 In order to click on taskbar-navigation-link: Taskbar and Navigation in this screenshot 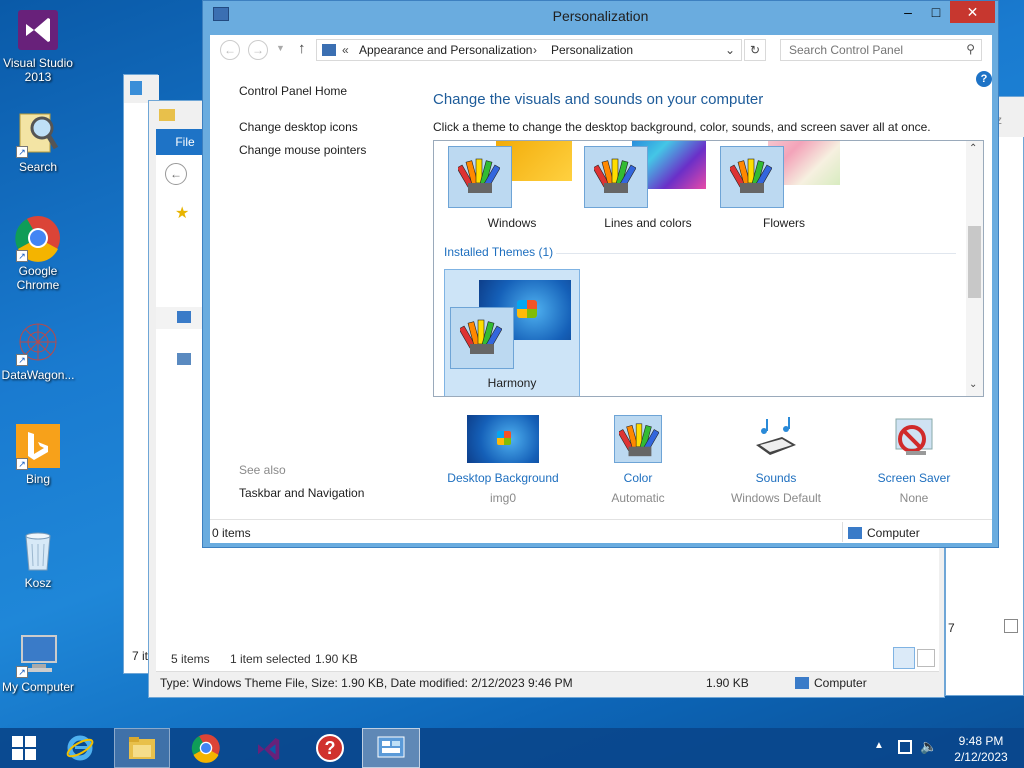, I will do `click(301, 493)`.